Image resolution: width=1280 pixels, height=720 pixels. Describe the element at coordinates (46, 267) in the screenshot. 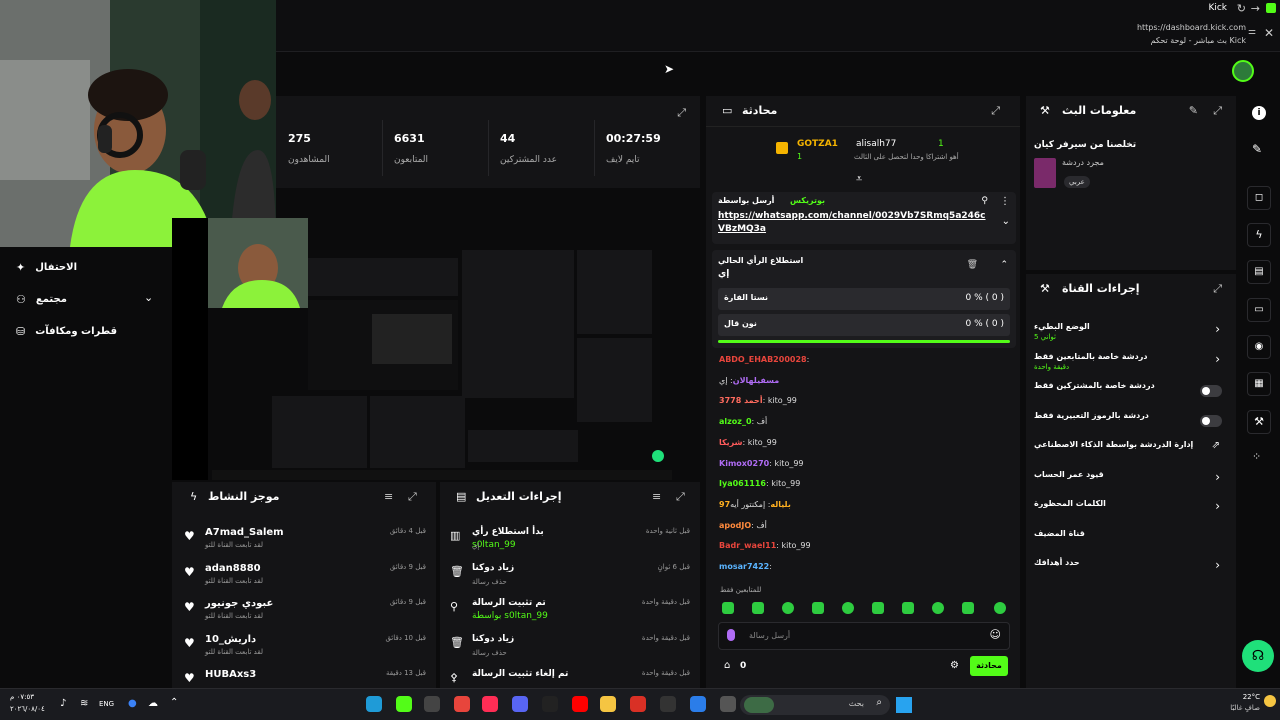

I see `sidebar-item-celebrate: ✦ الاحتفال` at that location.